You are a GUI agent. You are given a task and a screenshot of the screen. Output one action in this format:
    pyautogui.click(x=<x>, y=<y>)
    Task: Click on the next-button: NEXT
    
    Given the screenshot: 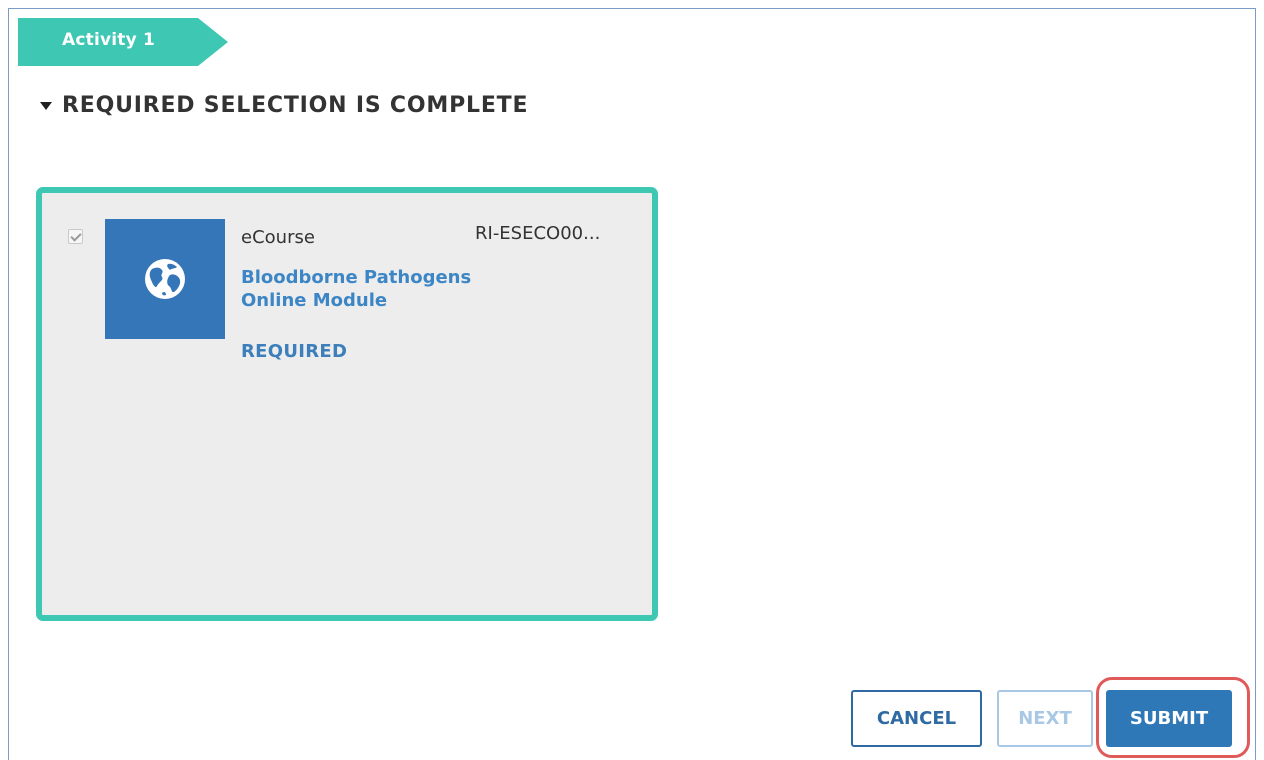 What is the action you would take?
    pyautogui.click(x=1045, y=718)
    